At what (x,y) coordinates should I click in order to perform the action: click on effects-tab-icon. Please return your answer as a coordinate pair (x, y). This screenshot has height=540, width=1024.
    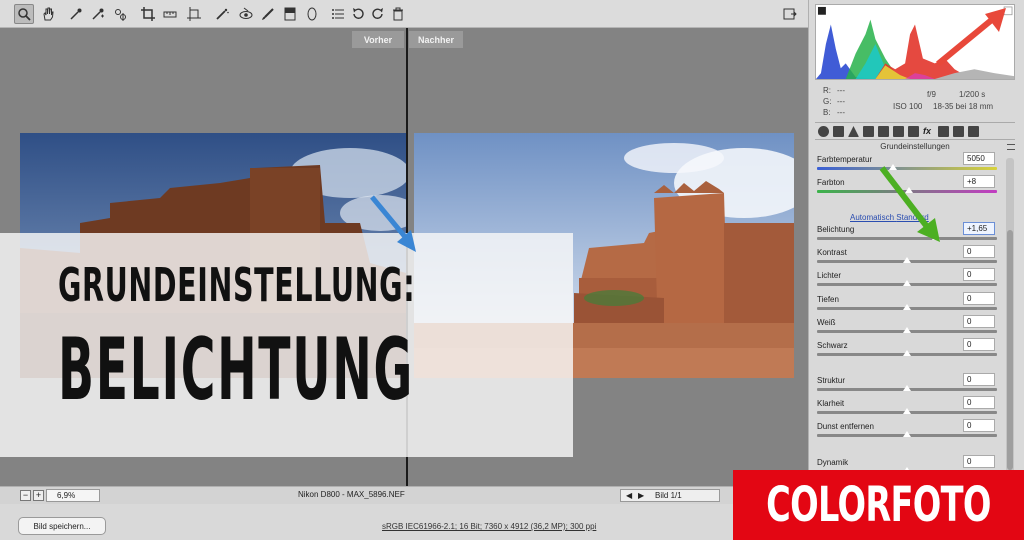
    Looking at the image, I should click on (913, 131).